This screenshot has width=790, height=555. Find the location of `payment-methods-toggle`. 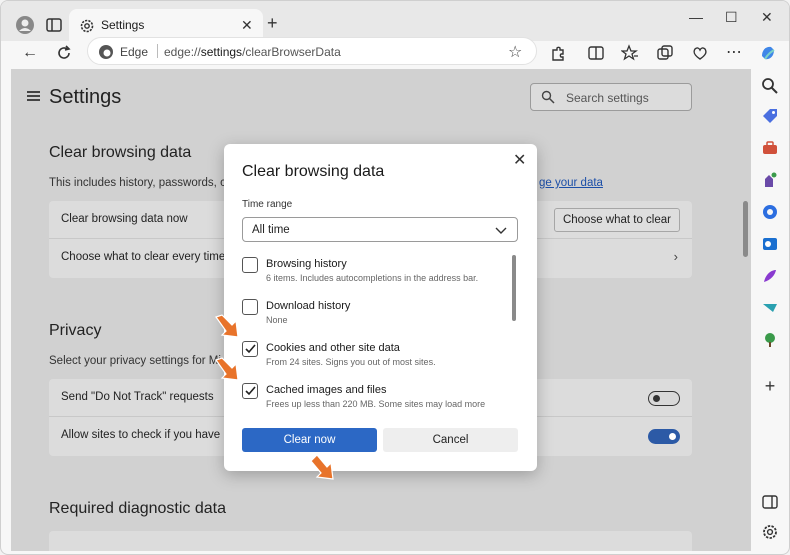

payment-methods-toggle is located at coordinates (664, 436).